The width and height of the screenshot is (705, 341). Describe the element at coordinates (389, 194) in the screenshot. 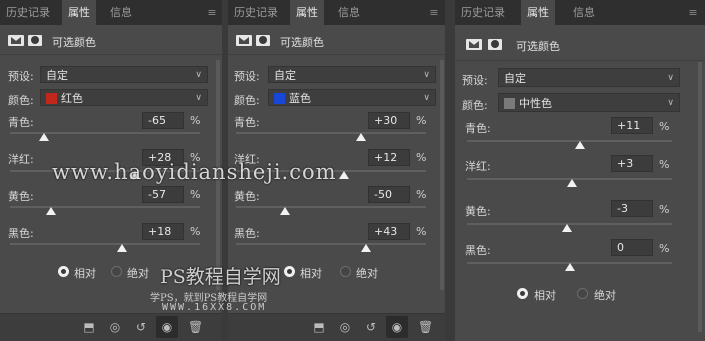

I see `yellow-input: -50` at that location.